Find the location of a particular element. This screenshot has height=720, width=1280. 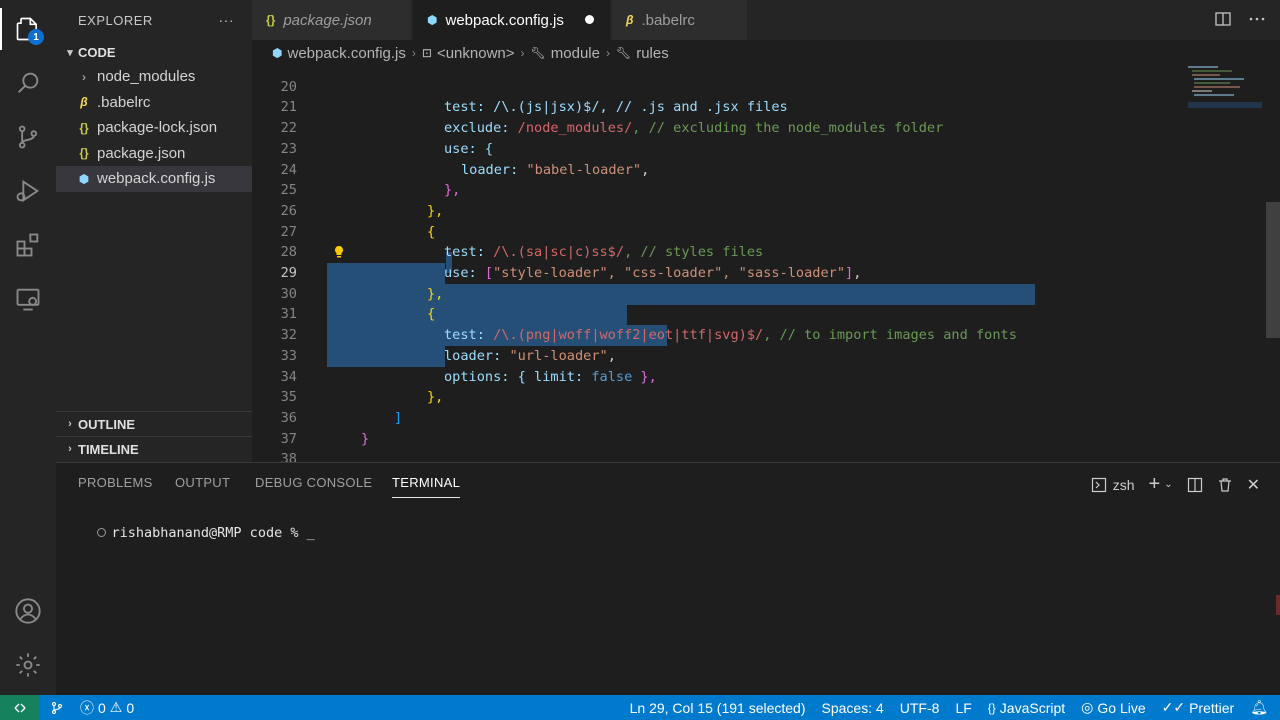

split-editor-icon is located at coordinates (1223, 19).